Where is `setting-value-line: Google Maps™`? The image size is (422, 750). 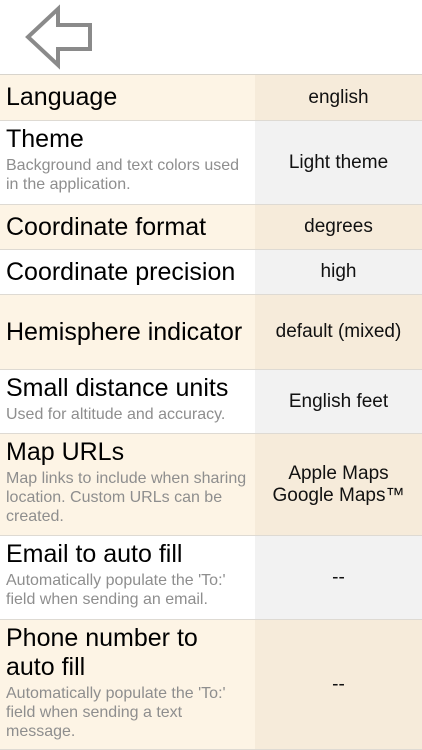 setting-value-line: Google Maps™ is located at coordinates (338, 495).